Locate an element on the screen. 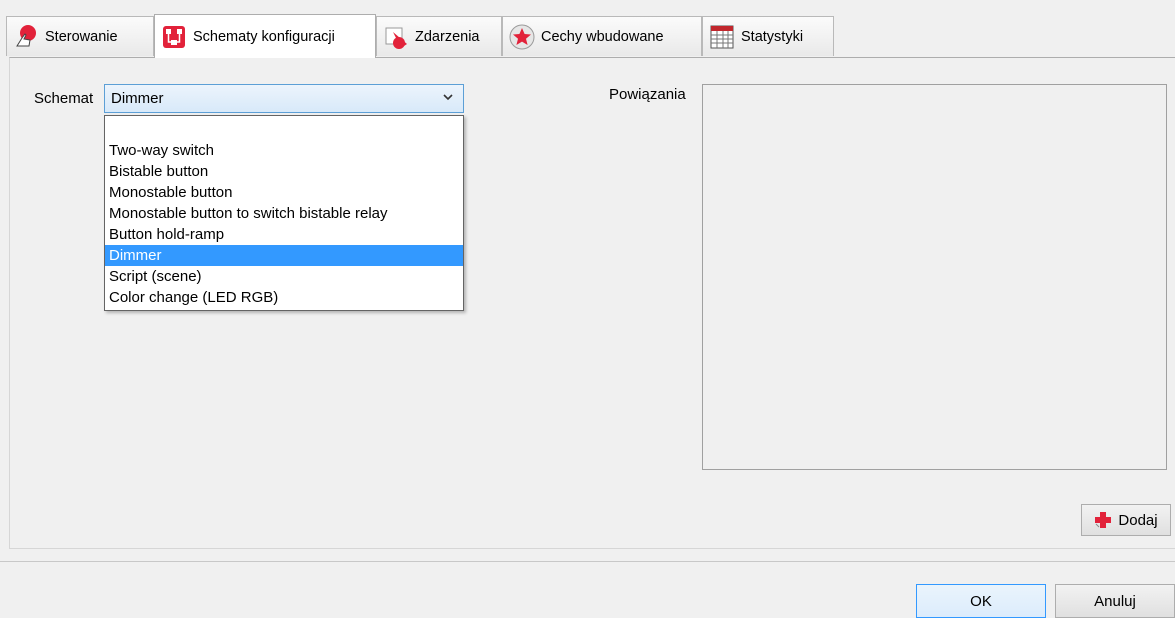  schemat-combobox: Dimmer is located at coordinates (284, 98).